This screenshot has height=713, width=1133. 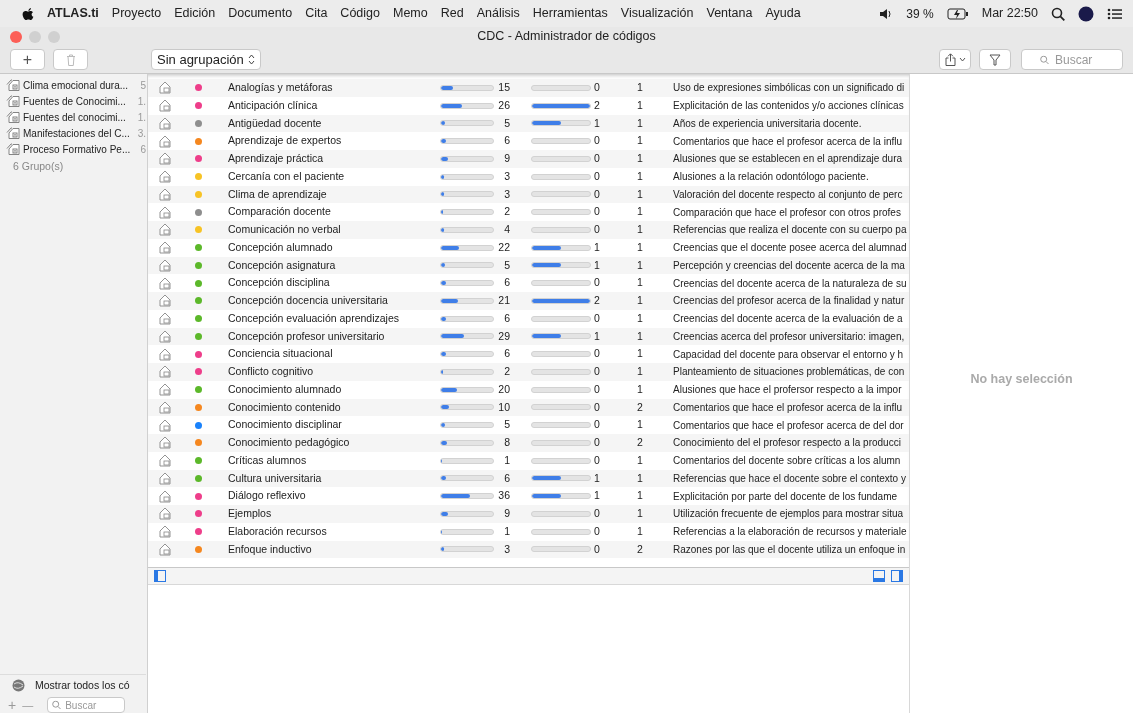 I want to click on share-button, so click(x=955, y=59).